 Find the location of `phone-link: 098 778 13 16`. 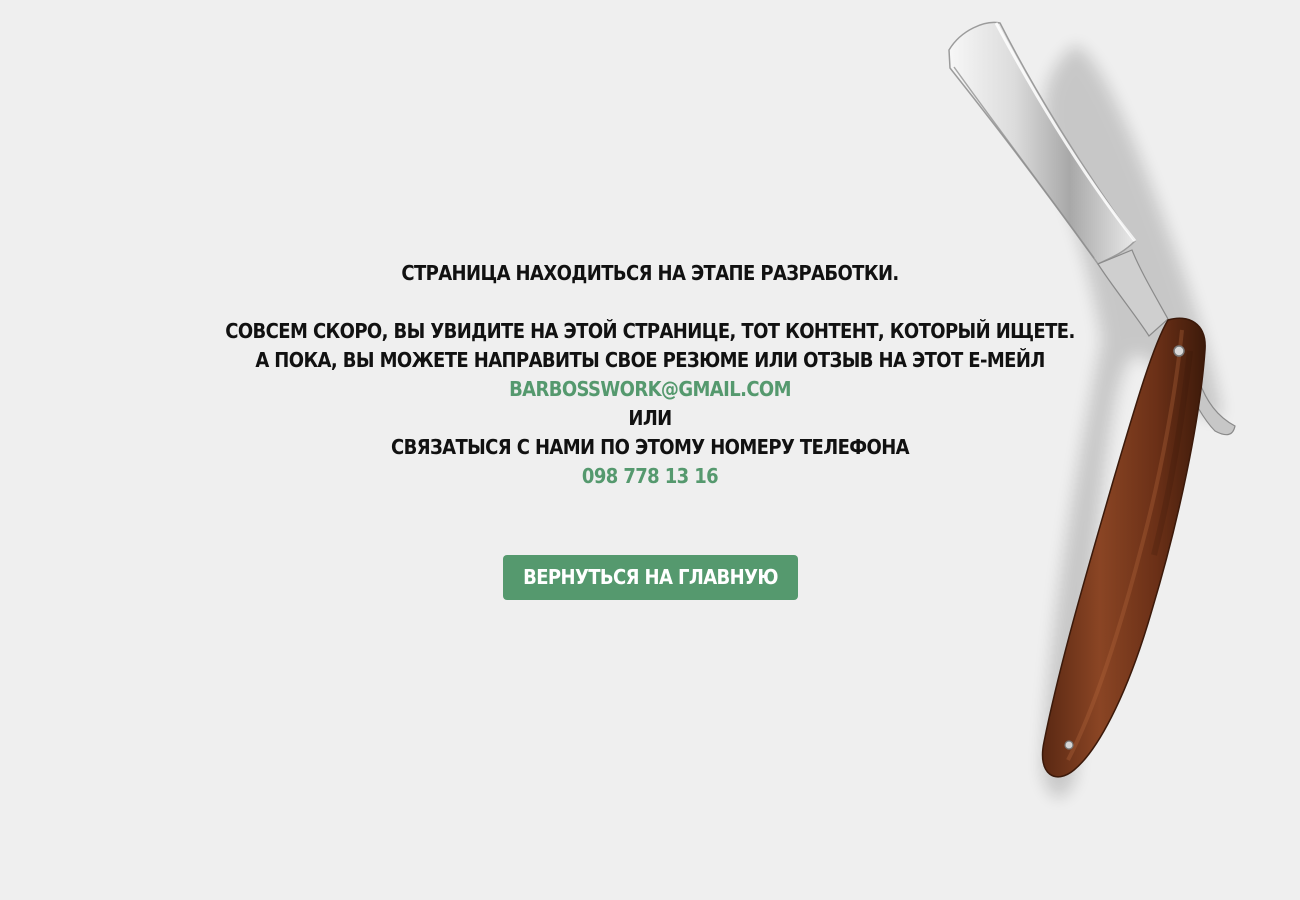

phone-link: 098 778 13 16 is located at coordinates (650, 476).